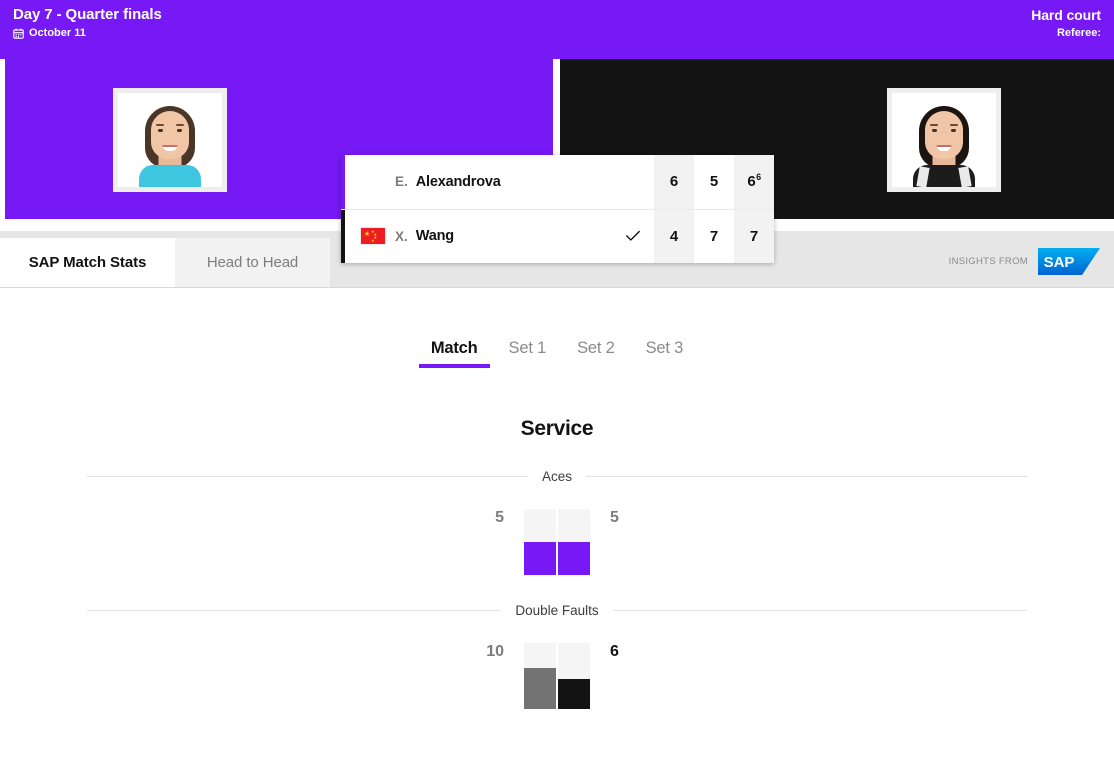  Describe the element at coordinates (18, 33) in the screenshot. I see `calendar-icon` at that location.